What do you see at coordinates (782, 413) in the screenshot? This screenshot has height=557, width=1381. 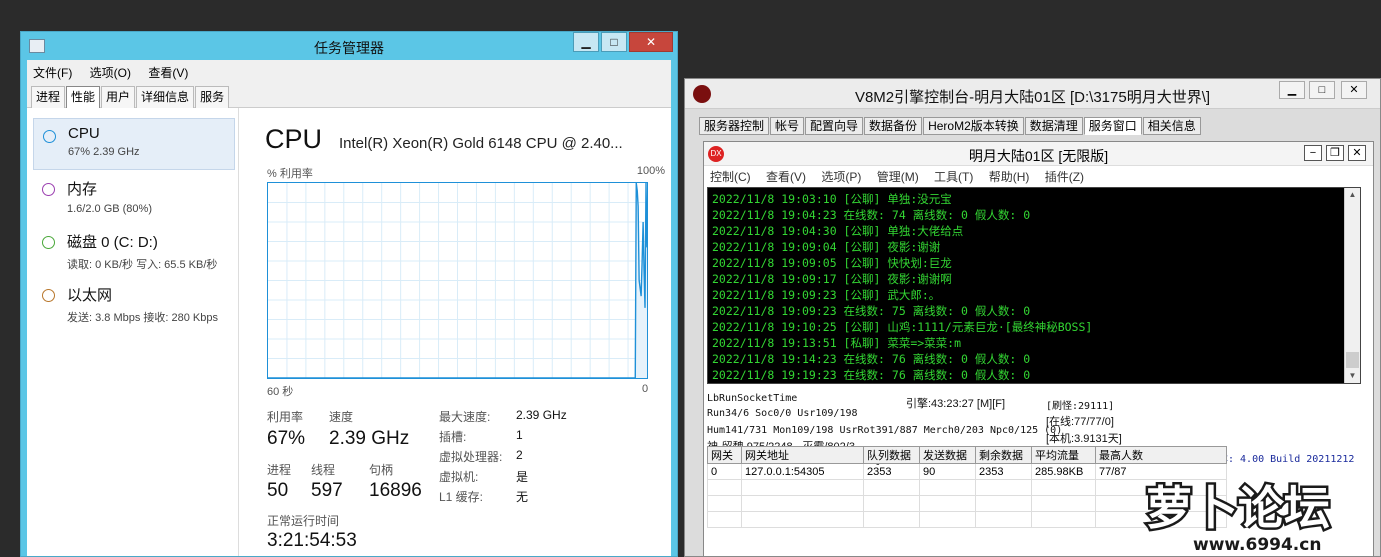 I see `status-run: Run34/6 Soc0/0 Usr109/198` at bounding box center [782, 413].